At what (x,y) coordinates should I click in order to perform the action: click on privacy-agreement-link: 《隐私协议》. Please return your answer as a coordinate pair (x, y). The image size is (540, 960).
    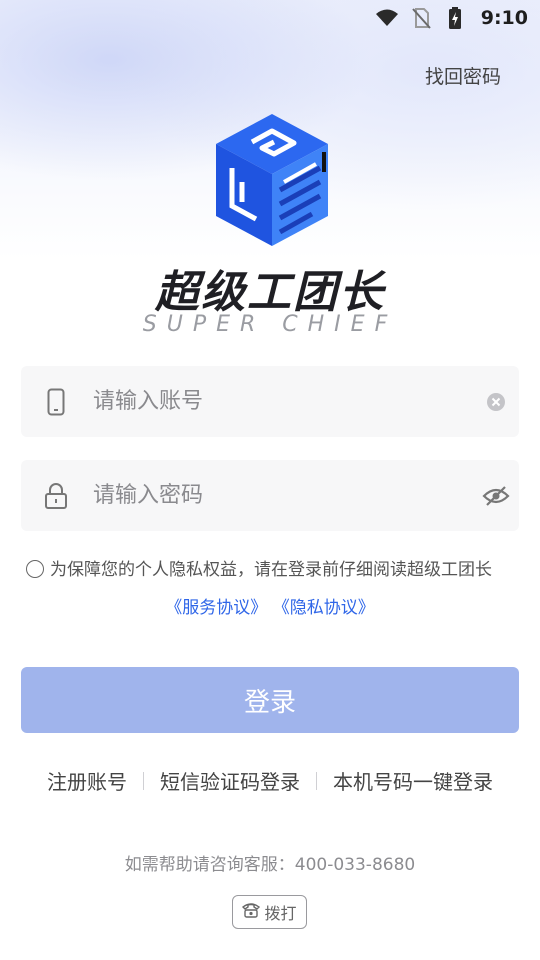
    Looking at the image, I should click on (324, 608).